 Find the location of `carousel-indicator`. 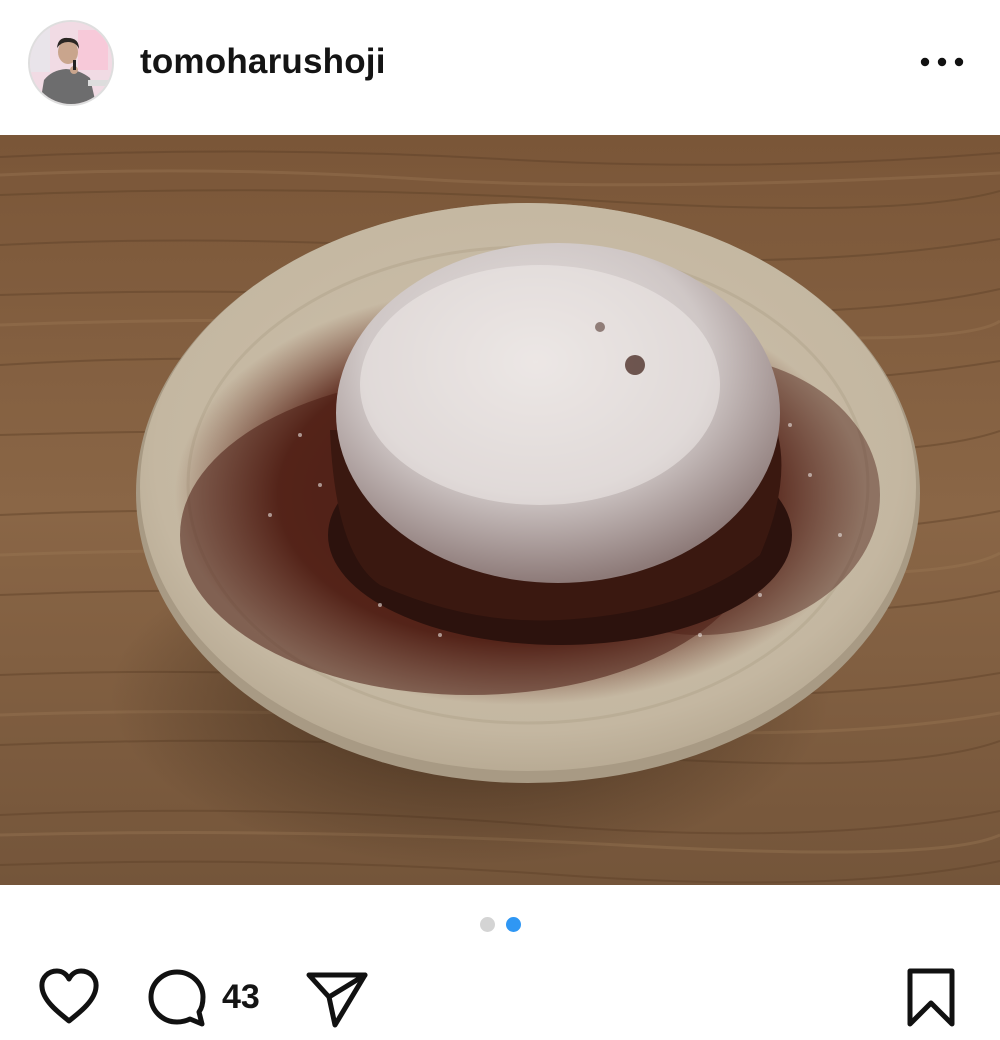

carousel-indicator is located at coordinates (500, 925).